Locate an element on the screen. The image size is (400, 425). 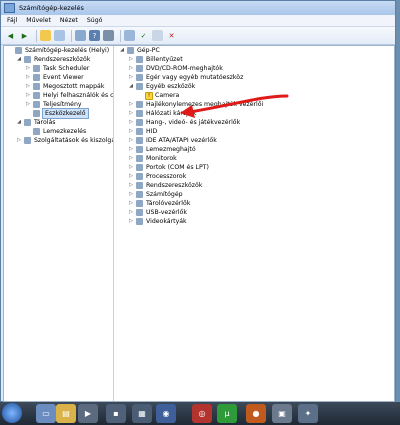
menu-action: Művelet is located at coordinates (38, 20).